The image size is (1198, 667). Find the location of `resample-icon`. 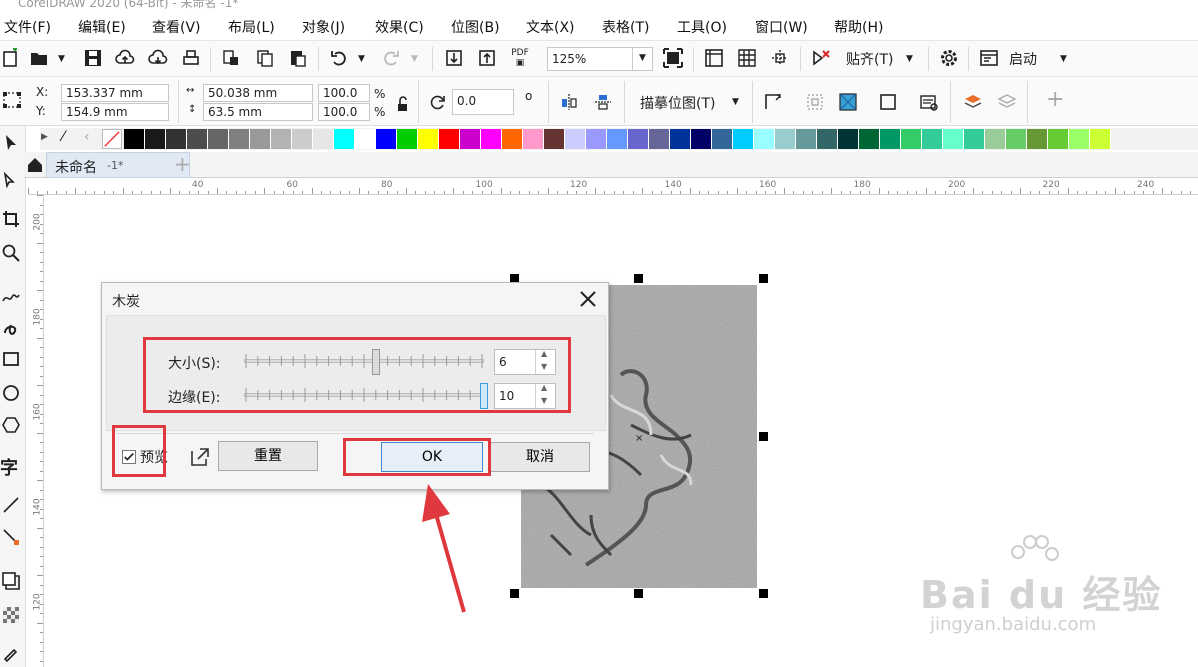

resample-icon is located at coordinates (815, 102).